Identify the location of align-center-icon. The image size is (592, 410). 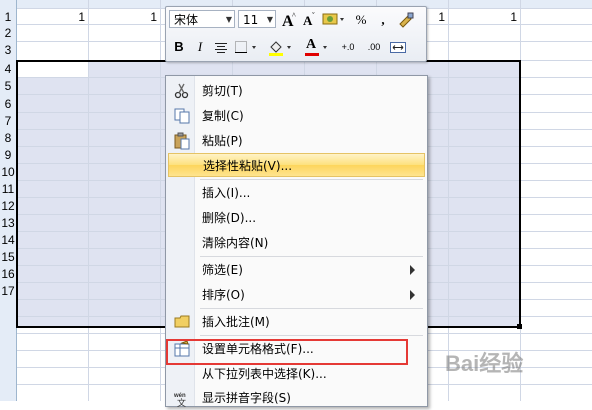
(221, 48).